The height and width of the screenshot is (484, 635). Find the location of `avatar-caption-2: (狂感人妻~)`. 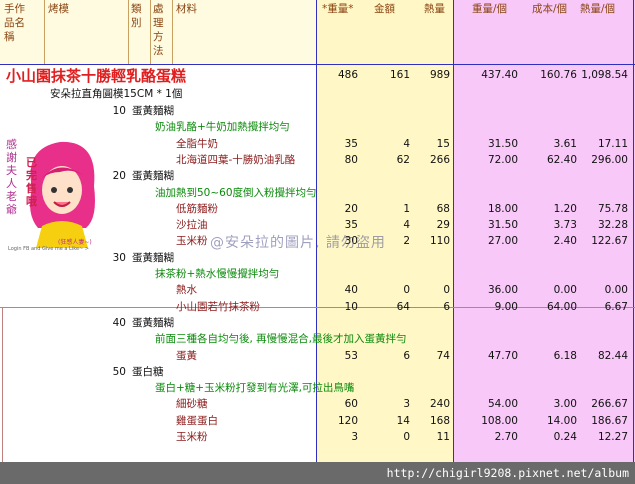

avatar-caption-2: (狂感人妻~) is located at coordinates (75, 242).